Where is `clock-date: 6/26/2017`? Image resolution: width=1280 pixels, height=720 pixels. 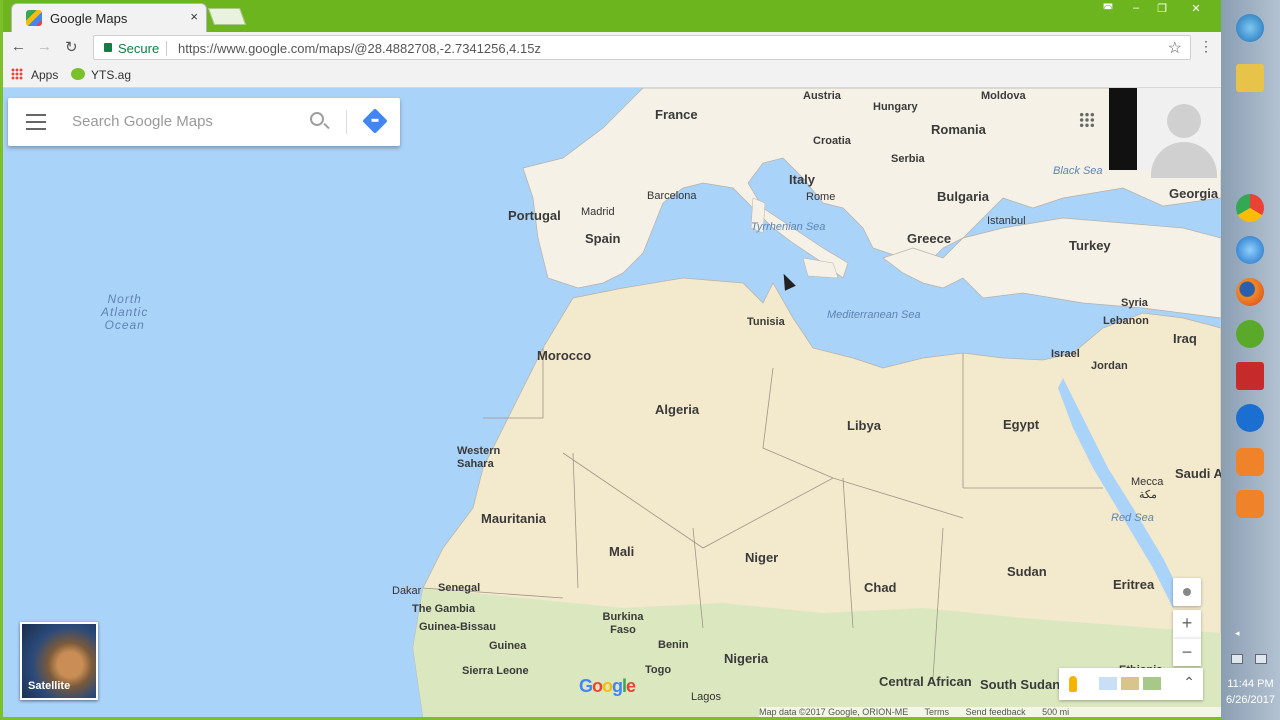 clock-date: 6/26/2017 is located at coordinates (1250, 700).